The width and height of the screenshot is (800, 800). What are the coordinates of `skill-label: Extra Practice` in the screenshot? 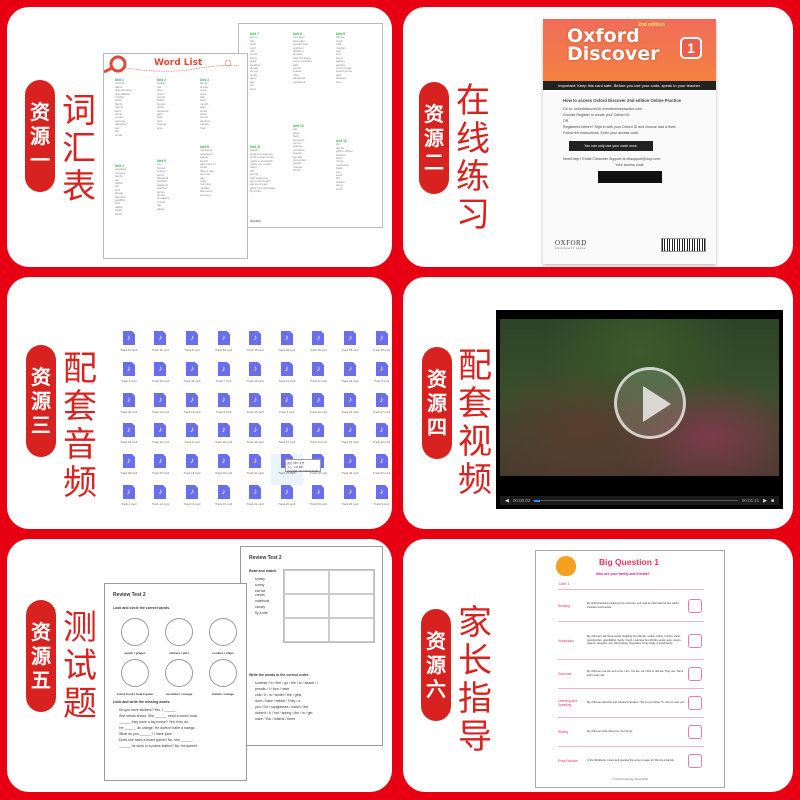 It's located at (568, 761).